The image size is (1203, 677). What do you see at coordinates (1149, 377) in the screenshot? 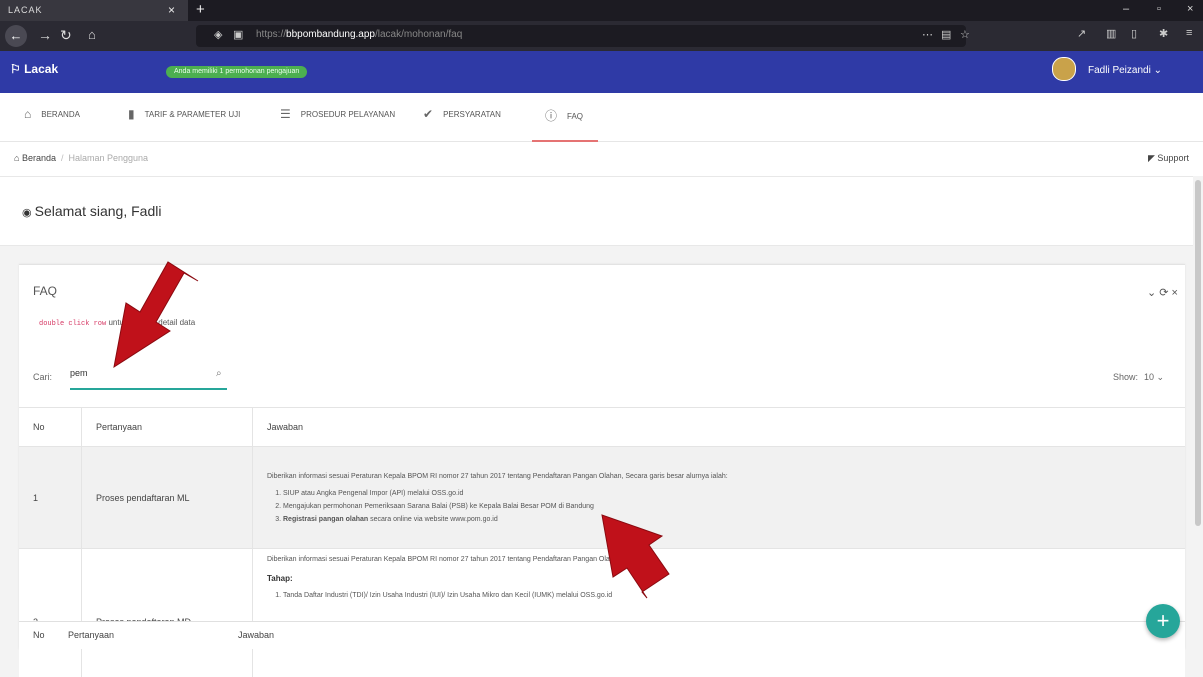
I see `page-length-value: 10` at bounding box center [1149, 377].